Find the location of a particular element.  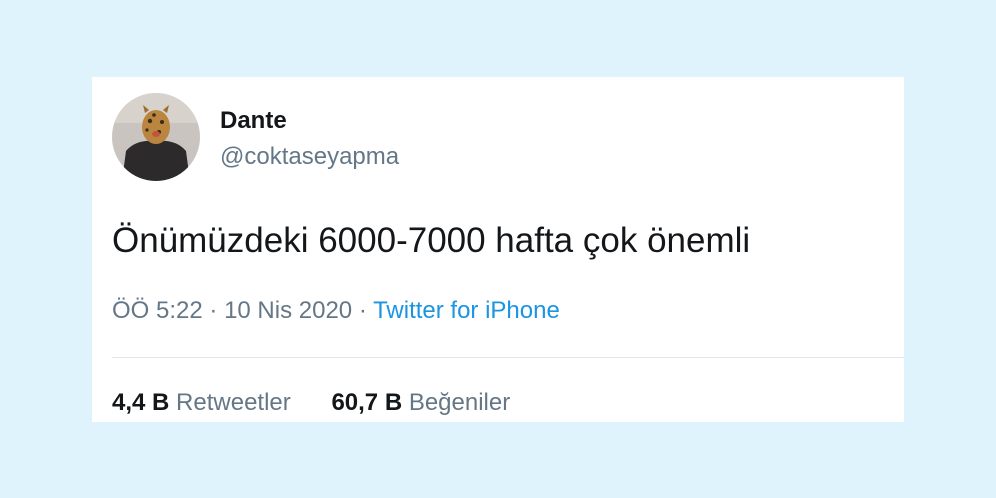

divider is located at coordinates (508, 357).